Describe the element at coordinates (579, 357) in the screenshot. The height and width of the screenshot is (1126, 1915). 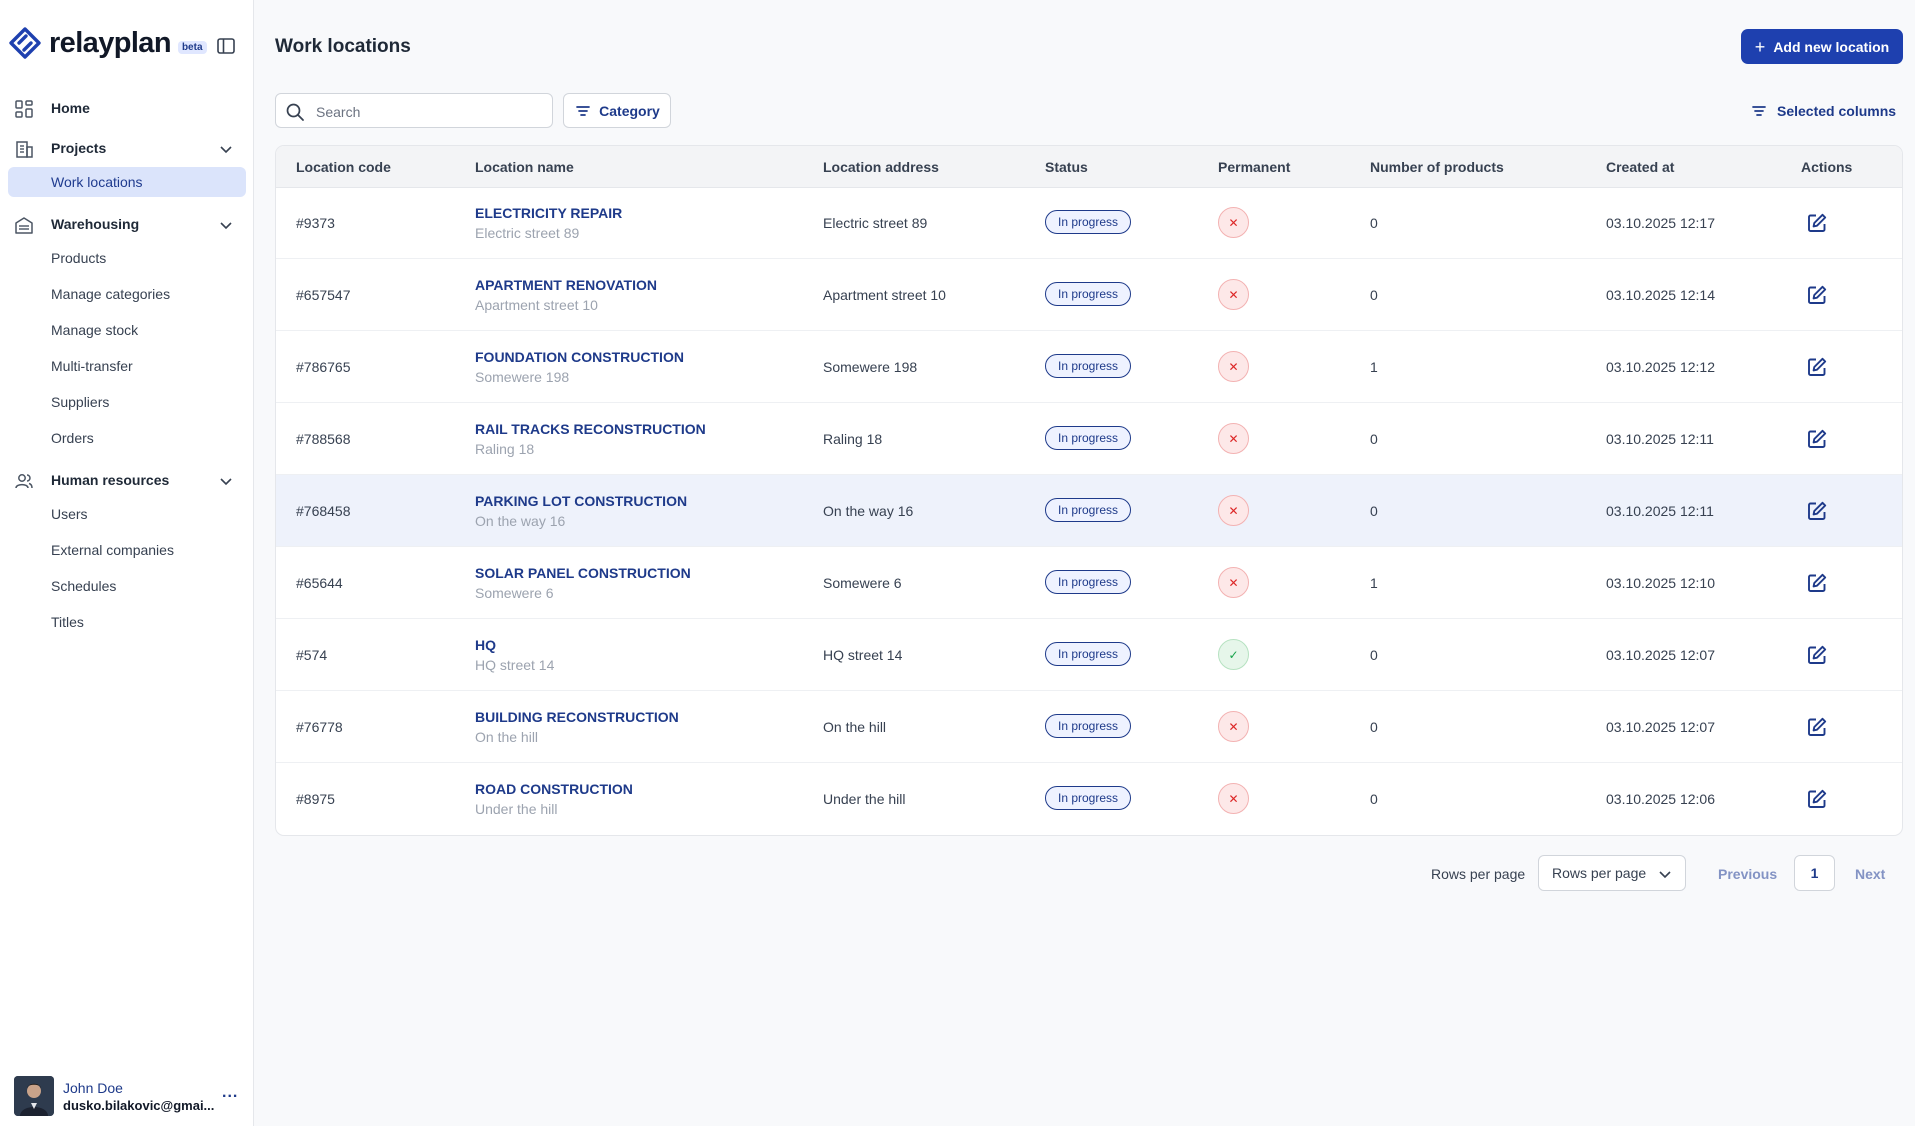
I see `location-name-link: FOUNDATION CONSTRUCTION` at that location.